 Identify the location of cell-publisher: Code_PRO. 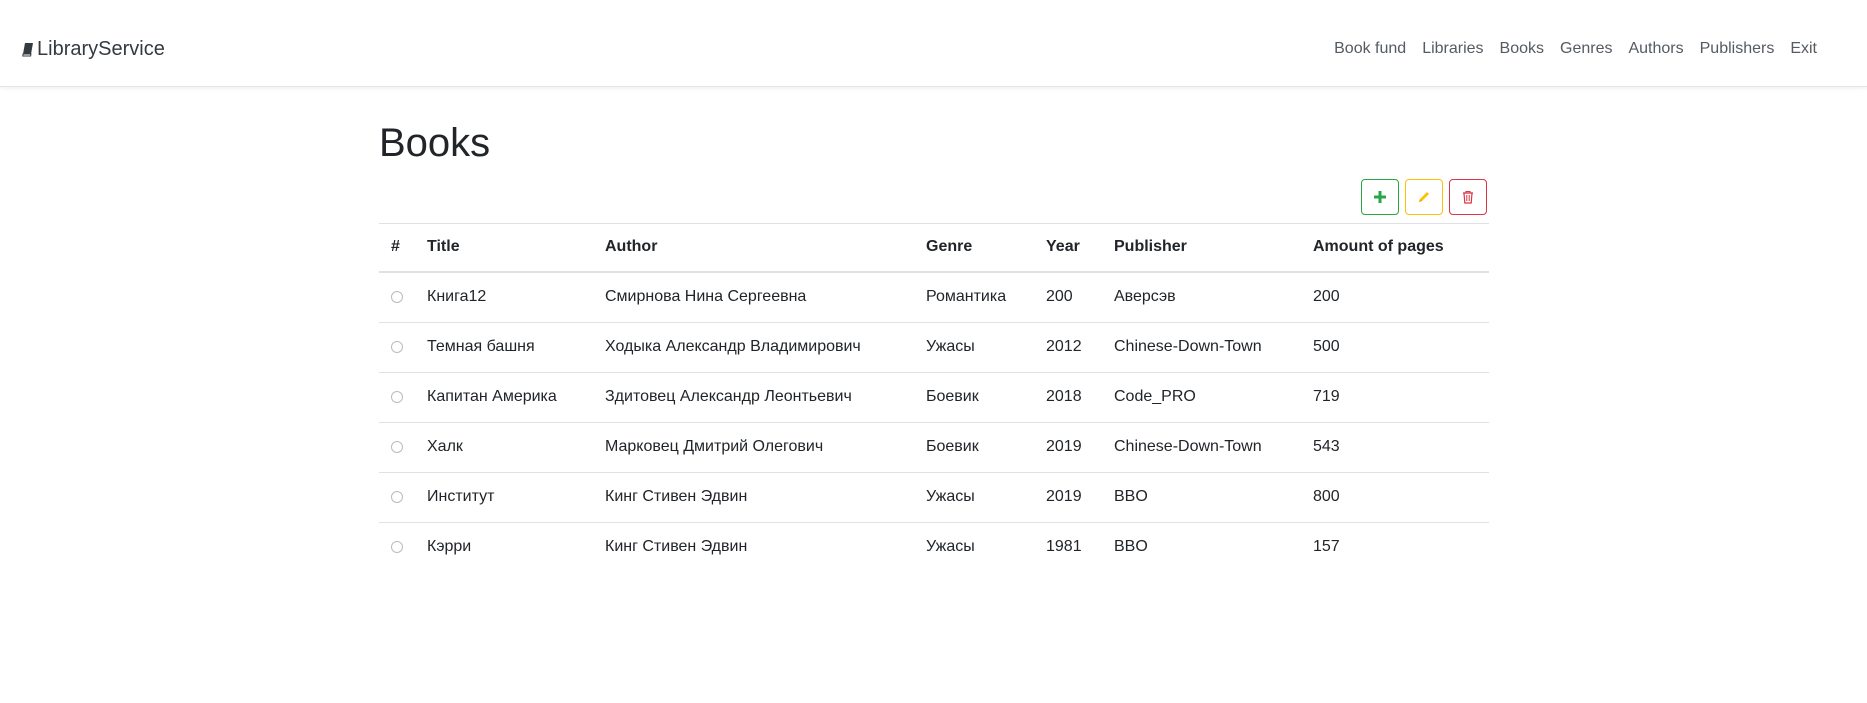
(1201, 396).